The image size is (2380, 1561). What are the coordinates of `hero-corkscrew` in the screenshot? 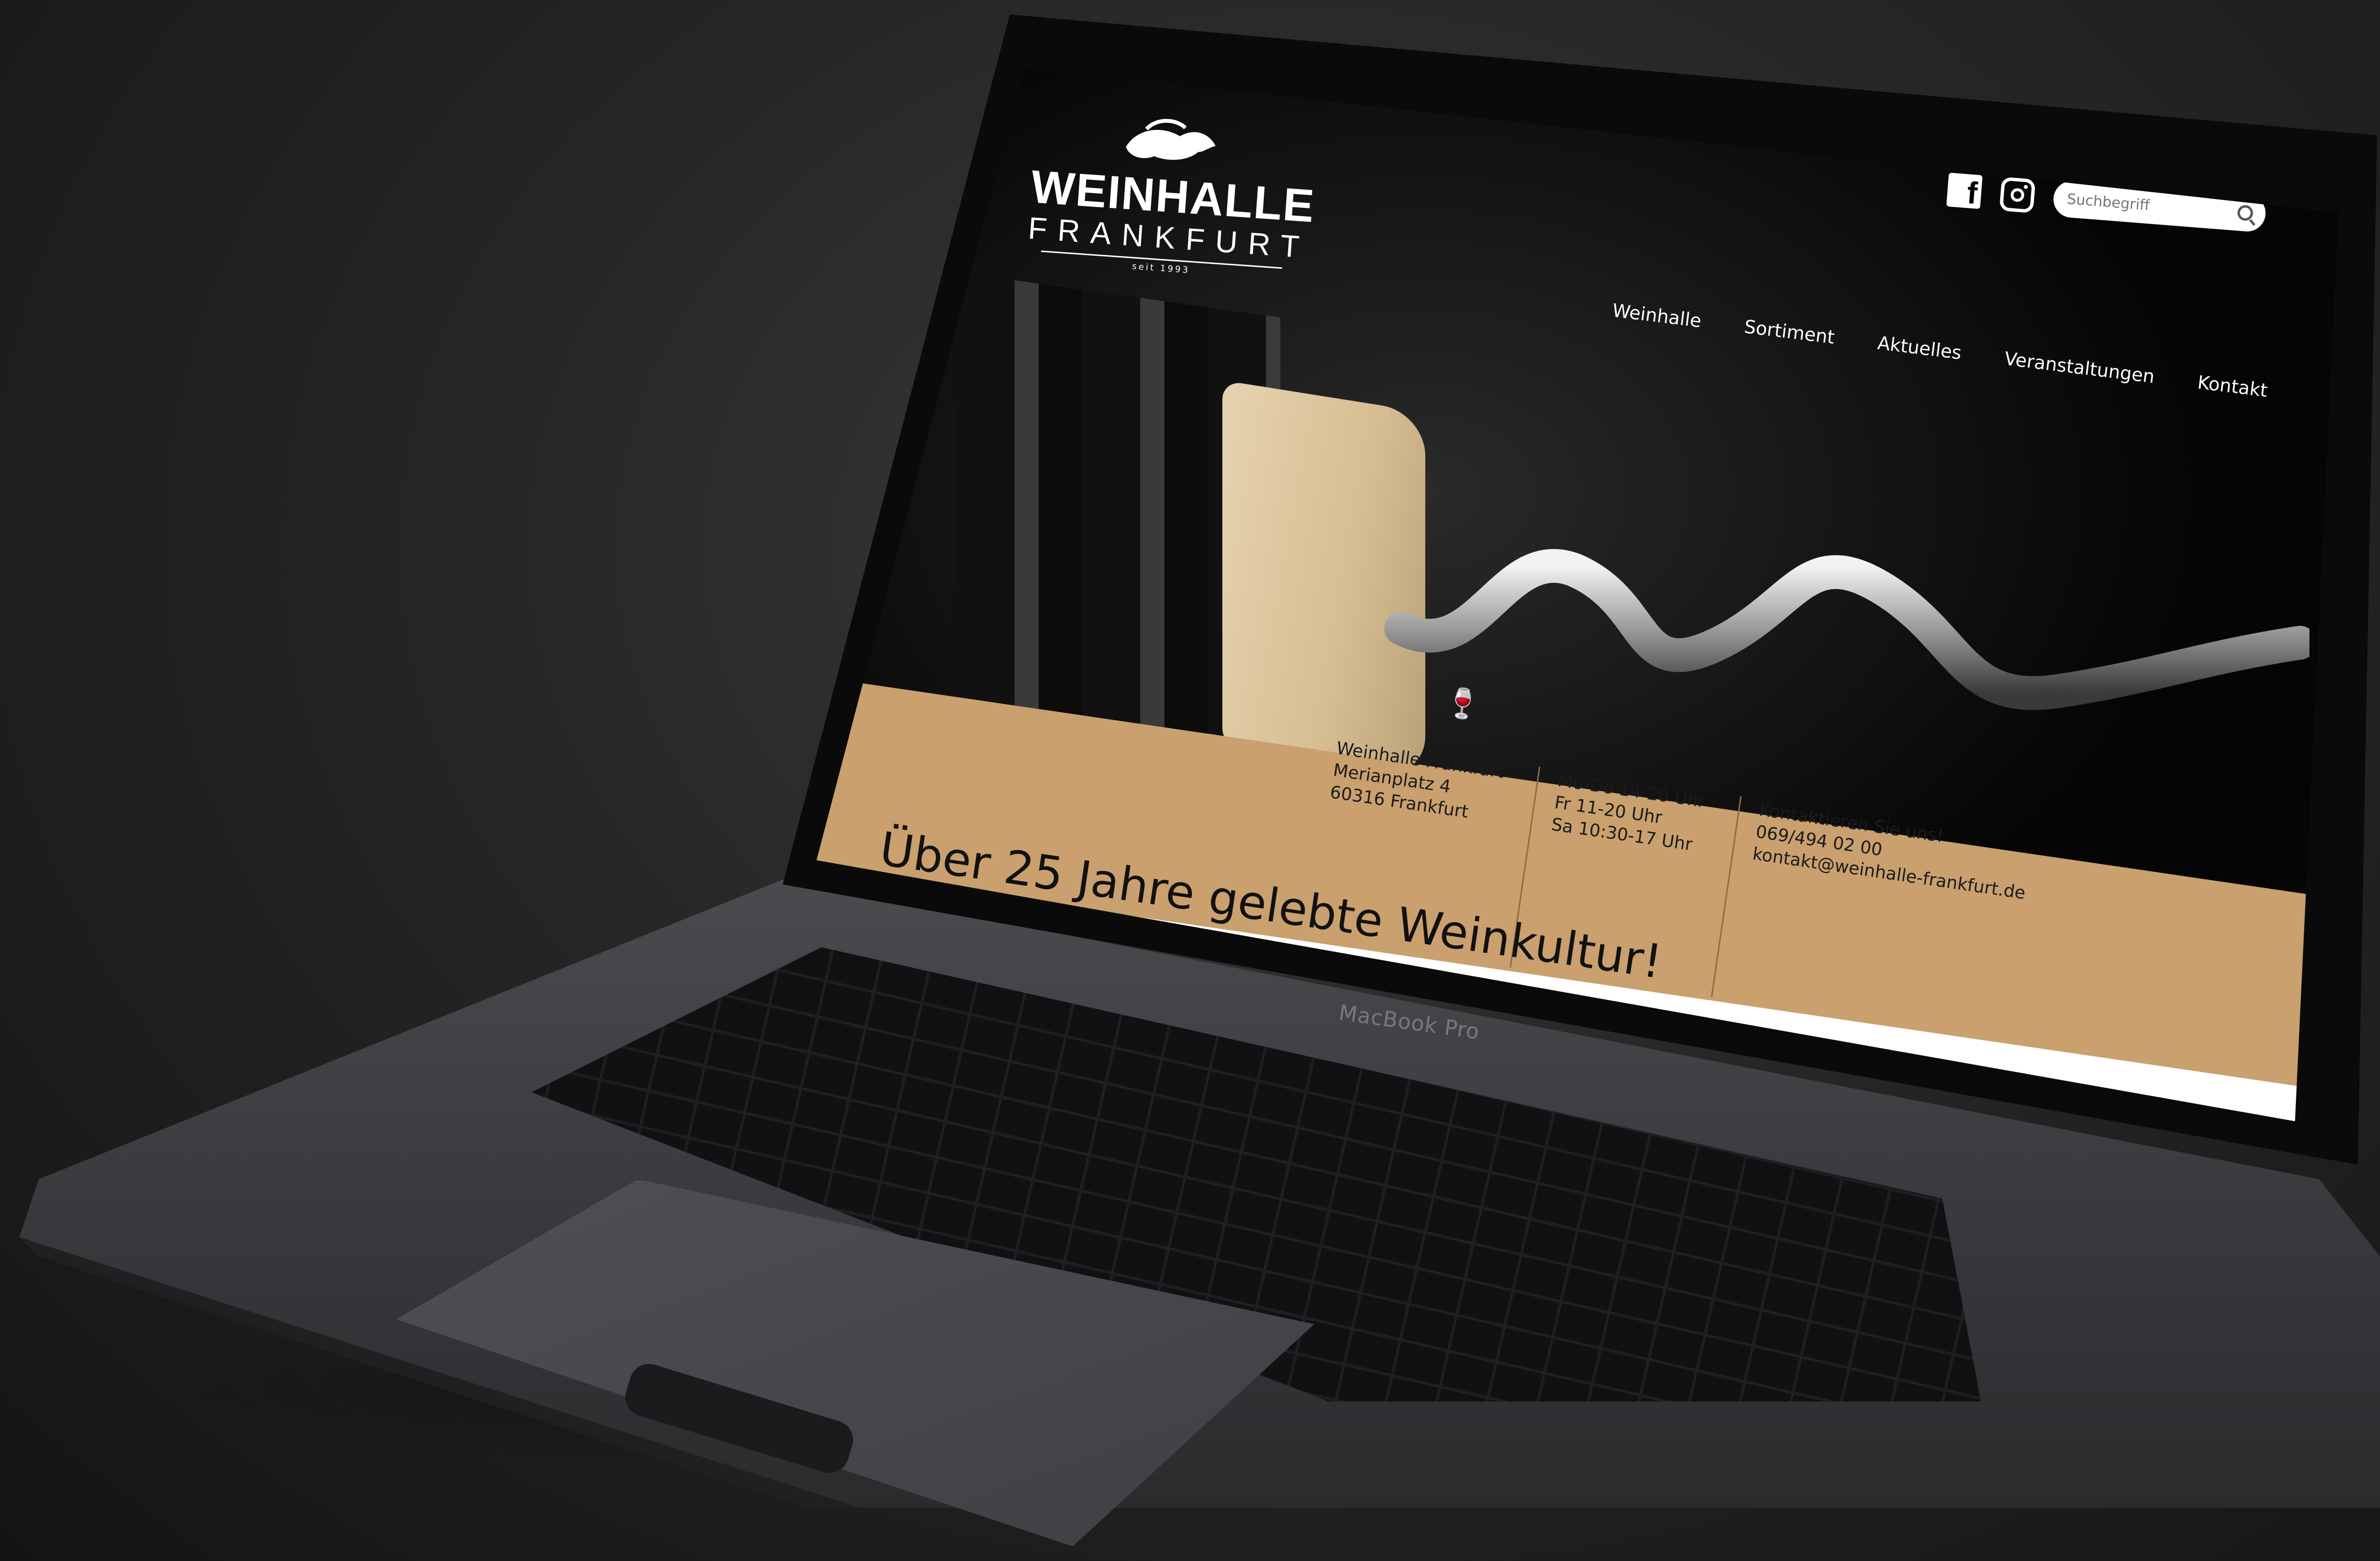 It's located at (1847, 630).